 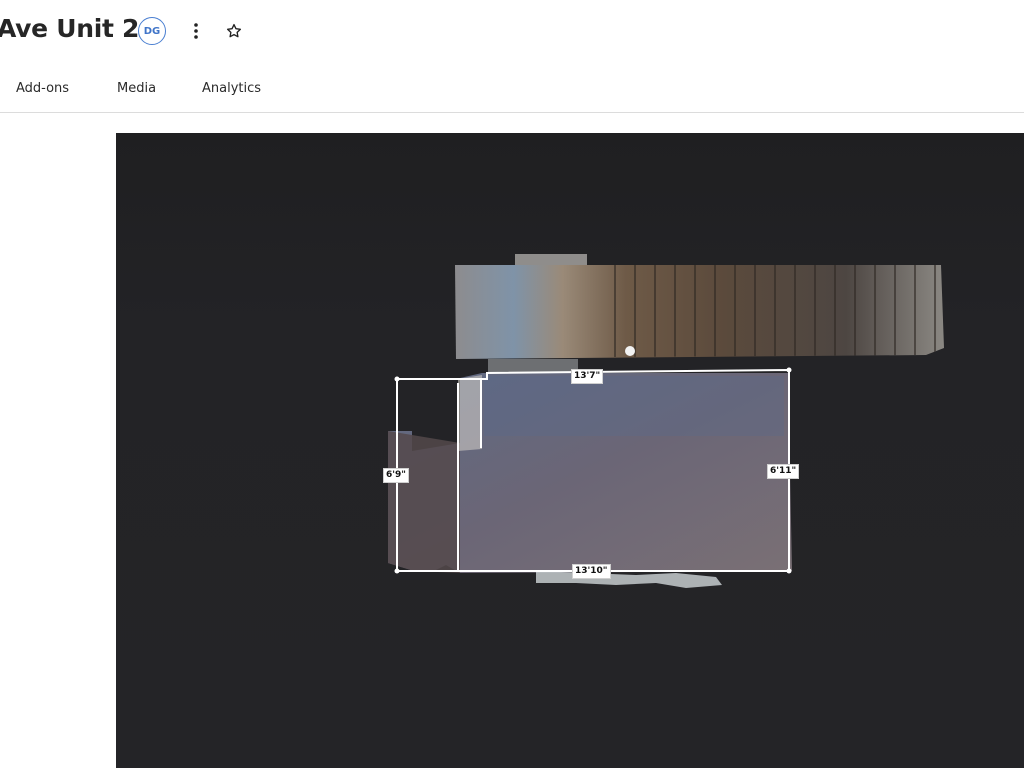 What do you see at coordinates (152, 31) in the screenshot?
I see `avatar: DG` at bounding box center [152, 31].